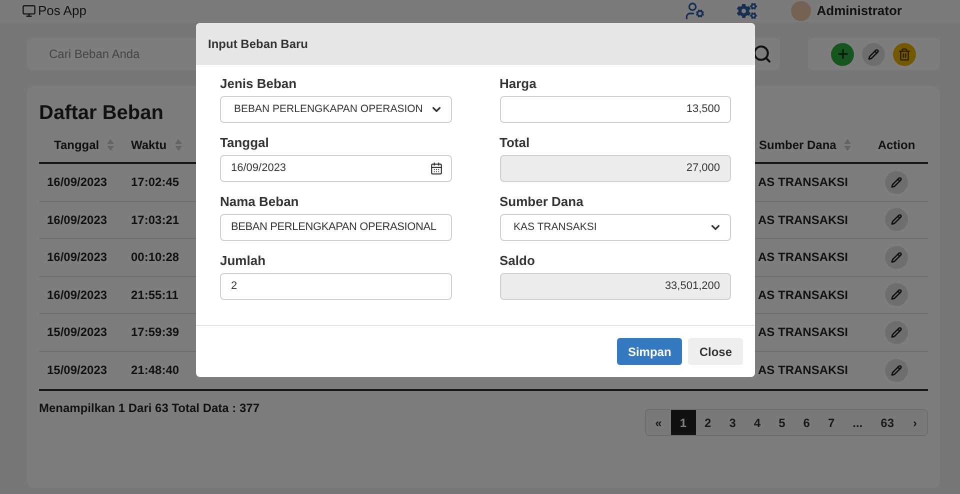  Describe the element at coordinates (336, 109) in the screenshot. I see `select-field: BEBAN PERLENGKAPAN OPERASION` at that location.